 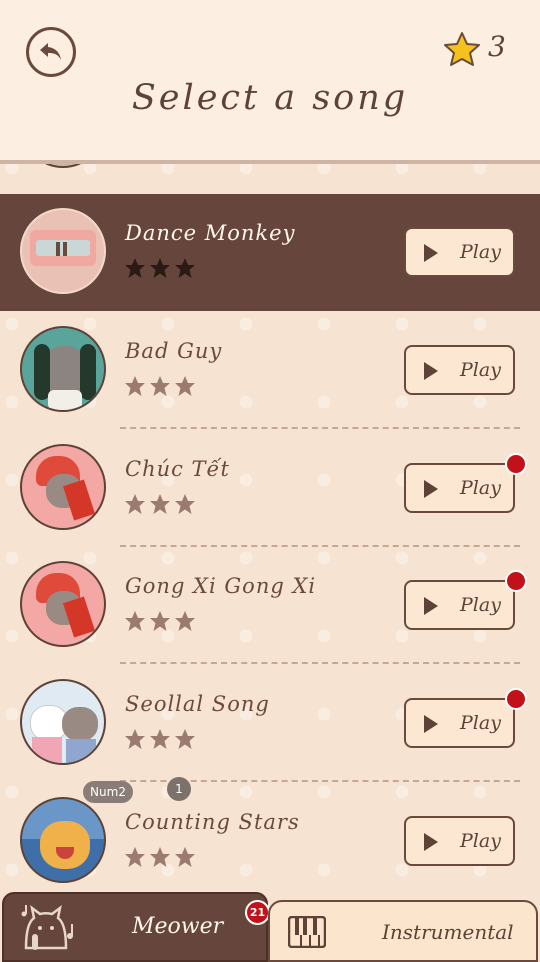 I want to click on star-count: 3, so click(x=497, y=46).